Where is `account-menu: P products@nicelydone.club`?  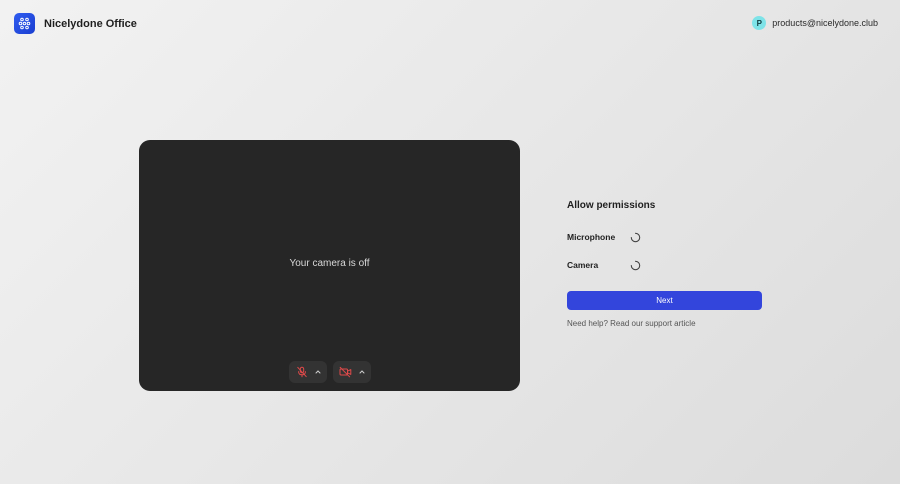 account-menu: P products@nicelydone.club is located at coordinates (815, 23).